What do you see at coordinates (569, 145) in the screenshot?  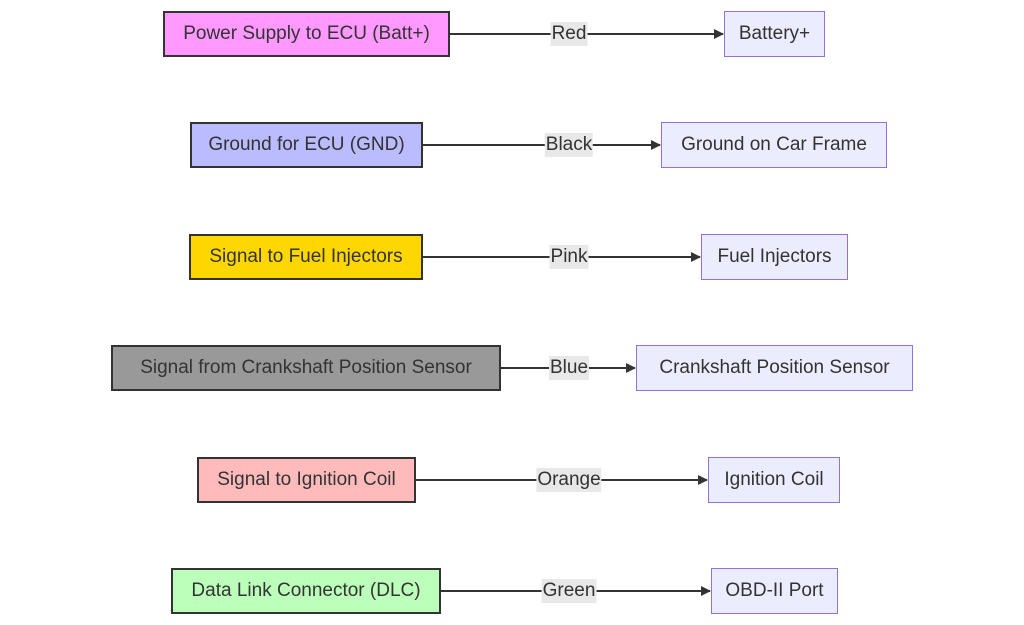 I see `wire-color-label: Black` at bounding box center [569, 145].